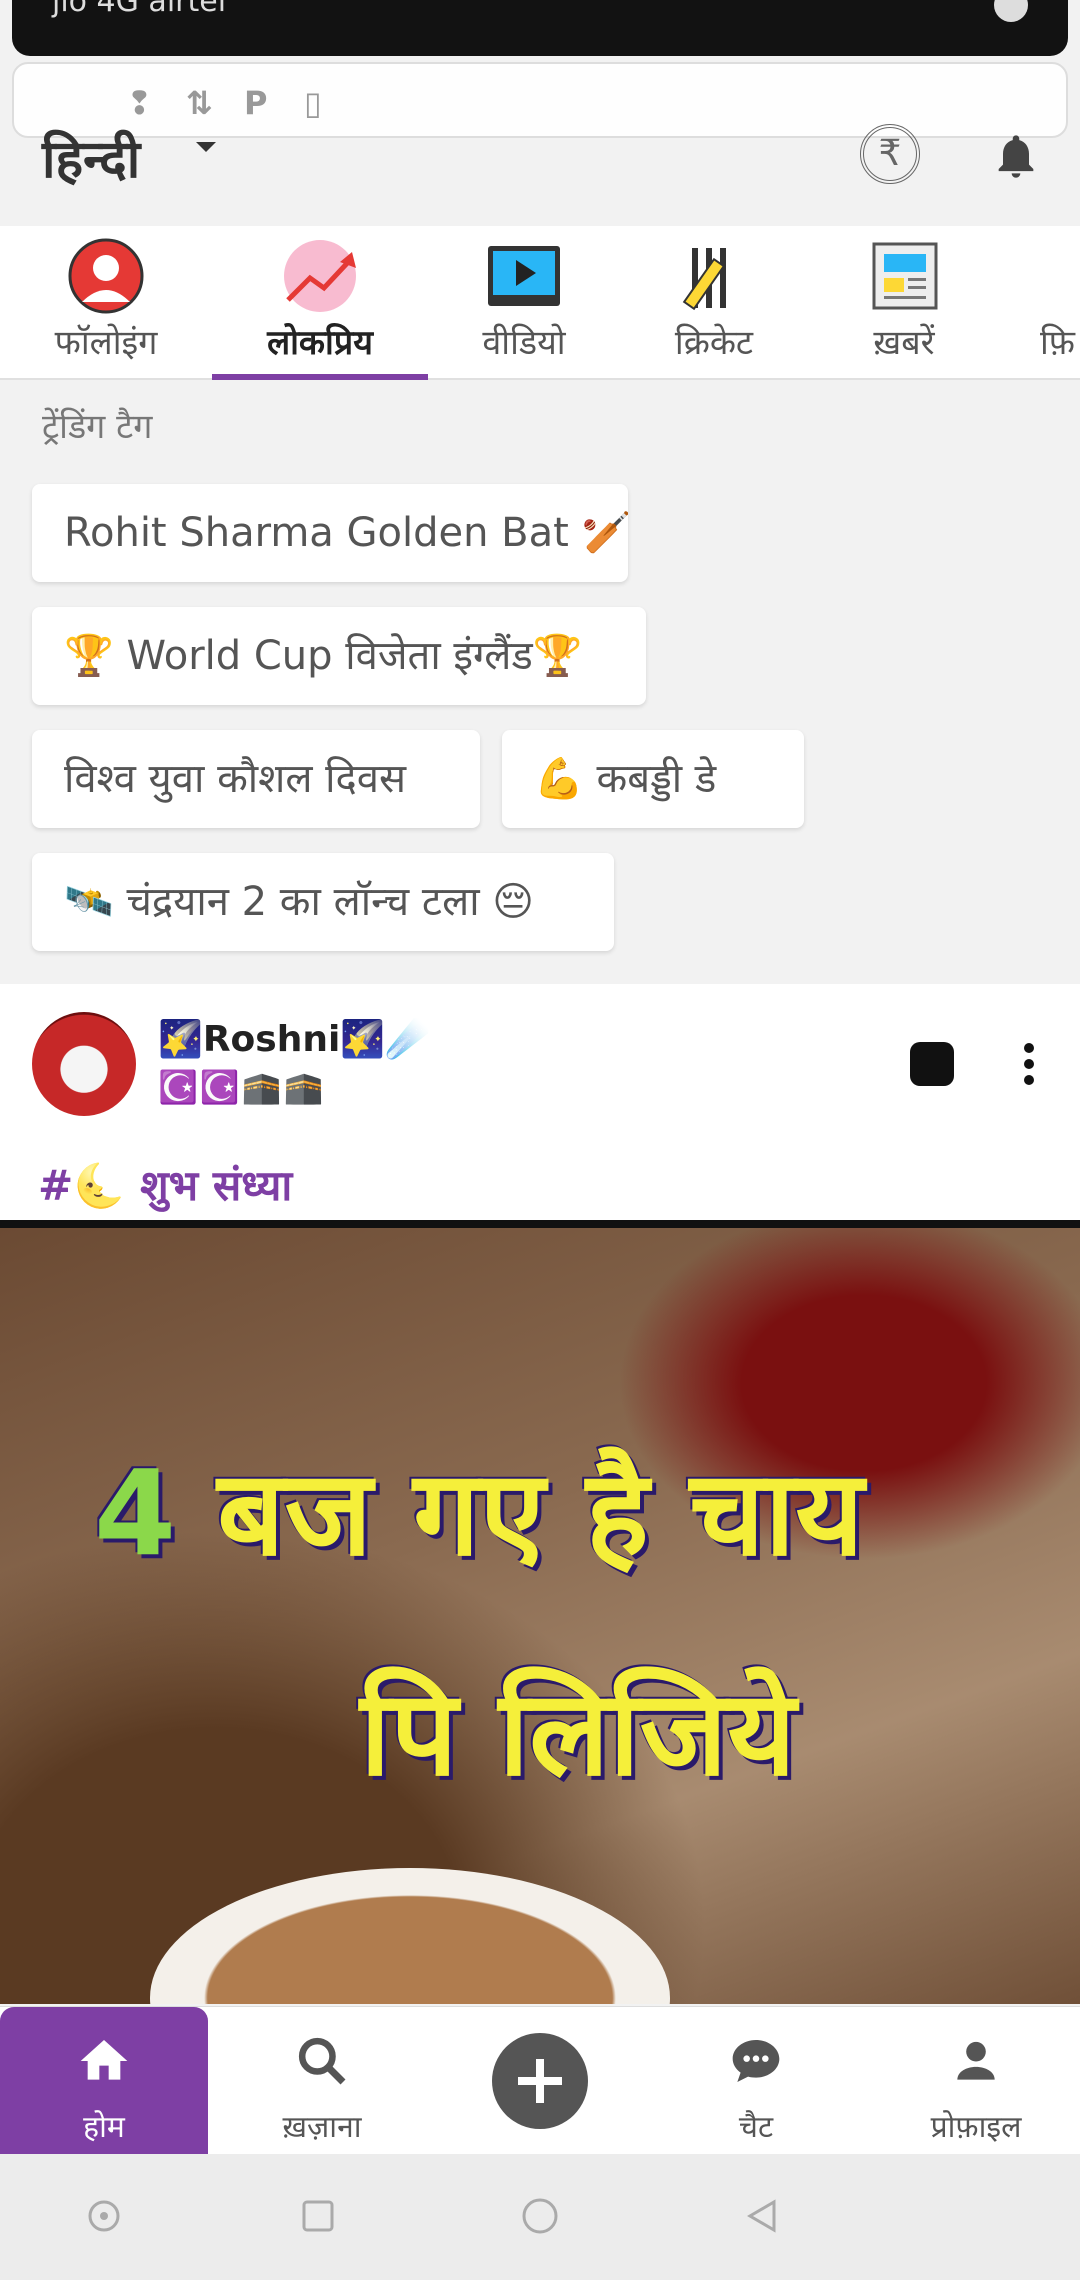 This screenshot has height=2280, width=1080. Describe the element at coordinates (756, 2127) in the screenshot. I see `nav-label: चैट` at that location.